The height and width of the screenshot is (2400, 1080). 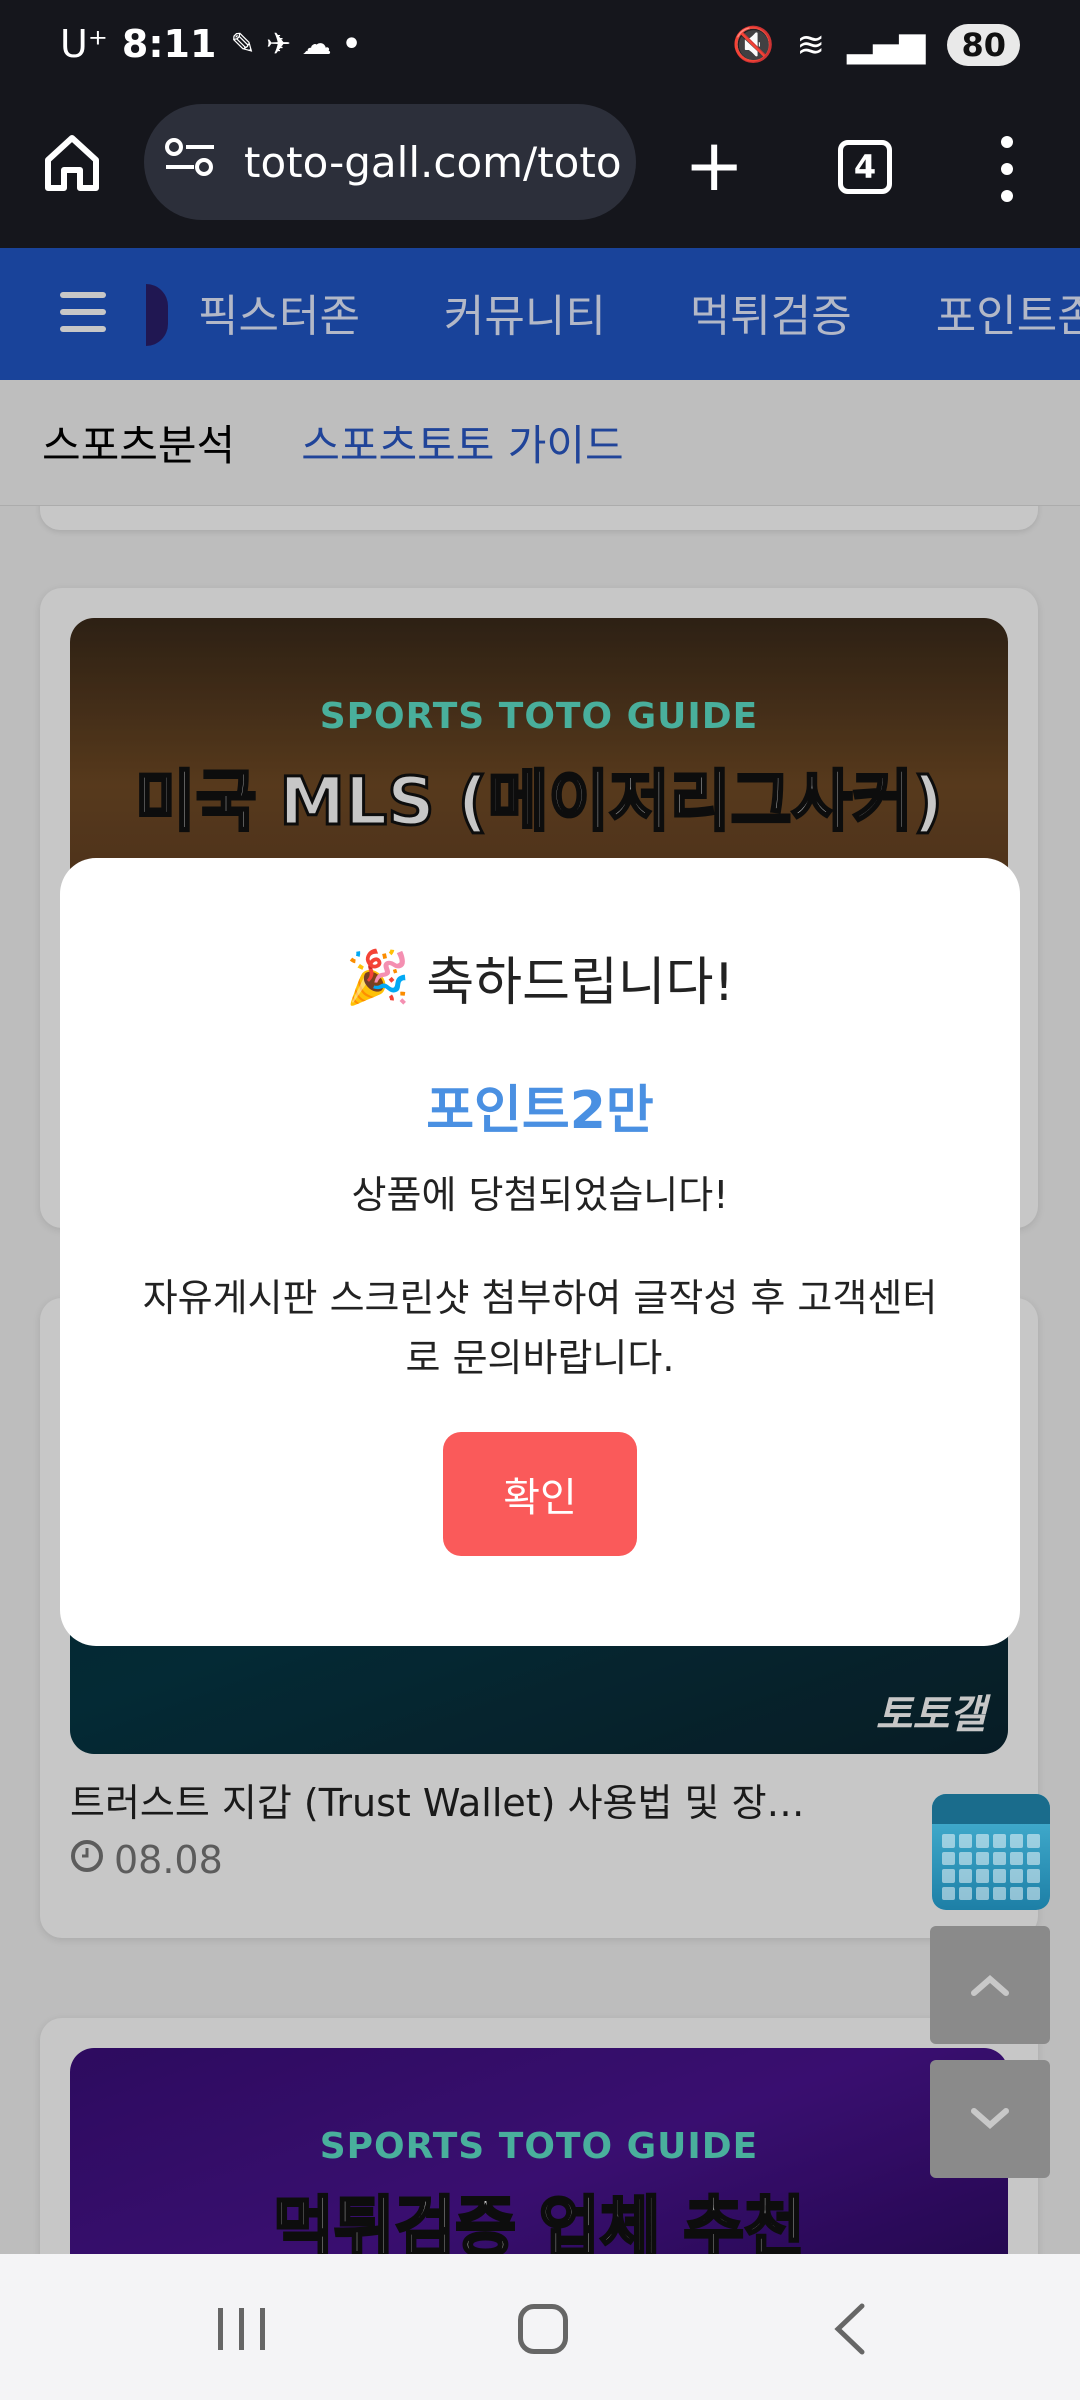 What do you see at coordinates (296, 44) in the screenshot?
I see `notification-icons: ✎ ✈ ☁ •` at bounding box center [296, 44].